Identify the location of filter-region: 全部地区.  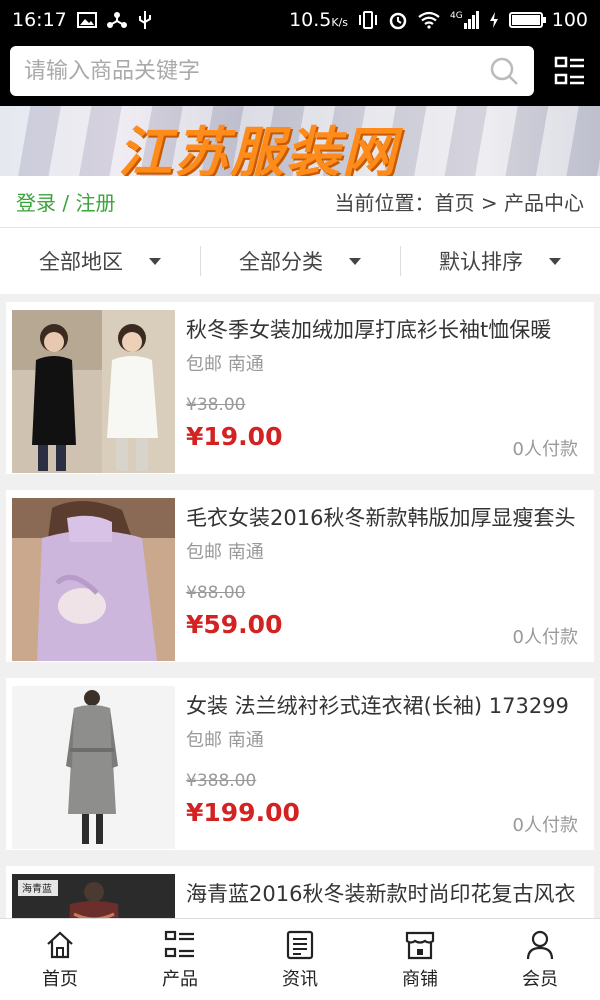
(100, 261).